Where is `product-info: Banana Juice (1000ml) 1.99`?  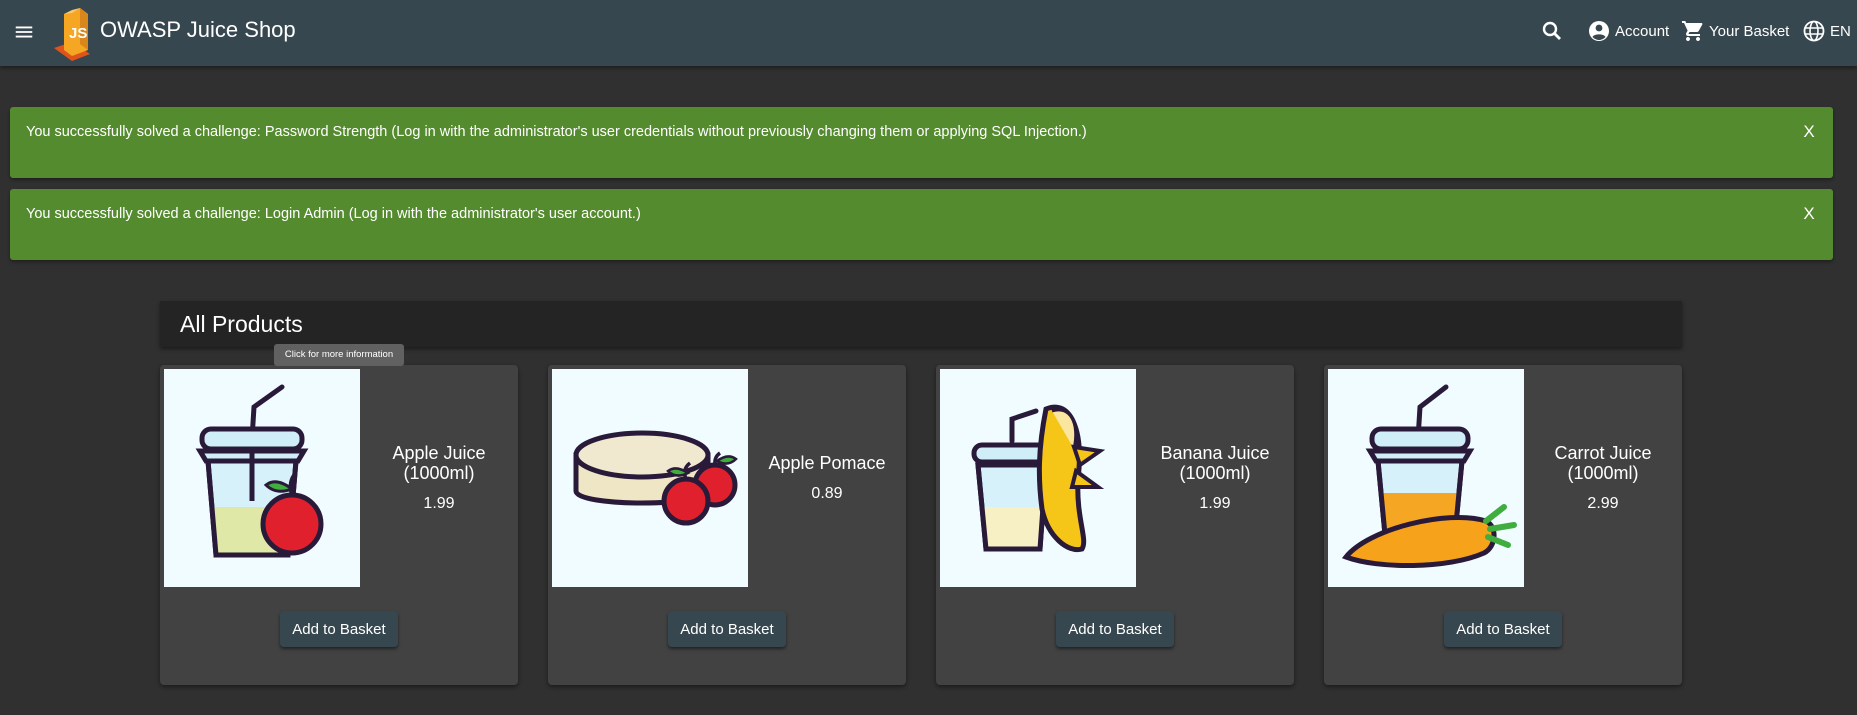
product-info: Banana Juice (1000ml) 1.99 is located at coordinates (1215, 478).